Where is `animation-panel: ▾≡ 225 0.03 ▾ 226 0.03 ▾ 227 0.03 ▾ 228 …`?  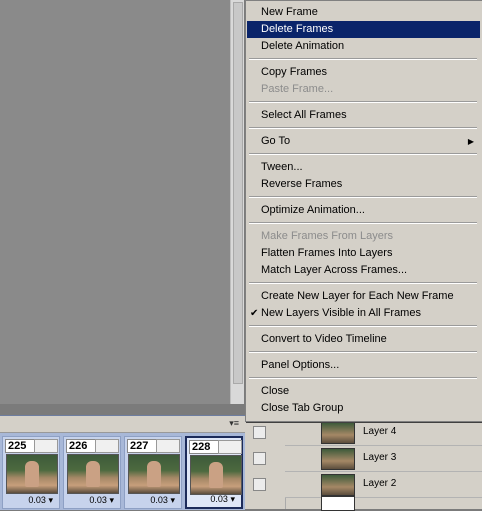
animation-panel: ▾≡ 225 0.03 ▾ 226 0.03 ▾ 227 0.03 ▾ 228 … is located at coordinates (122, 462).